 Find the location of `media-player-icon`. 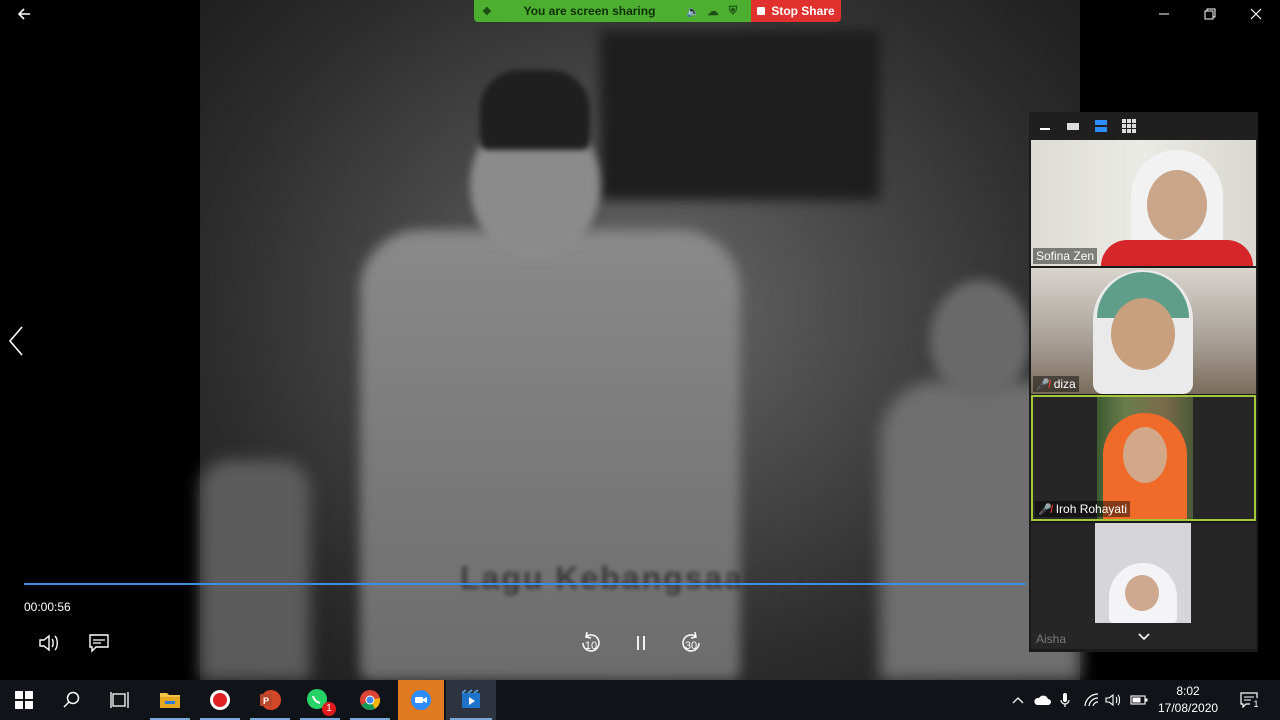

media-player-icon is located at coordinates (470, 698).